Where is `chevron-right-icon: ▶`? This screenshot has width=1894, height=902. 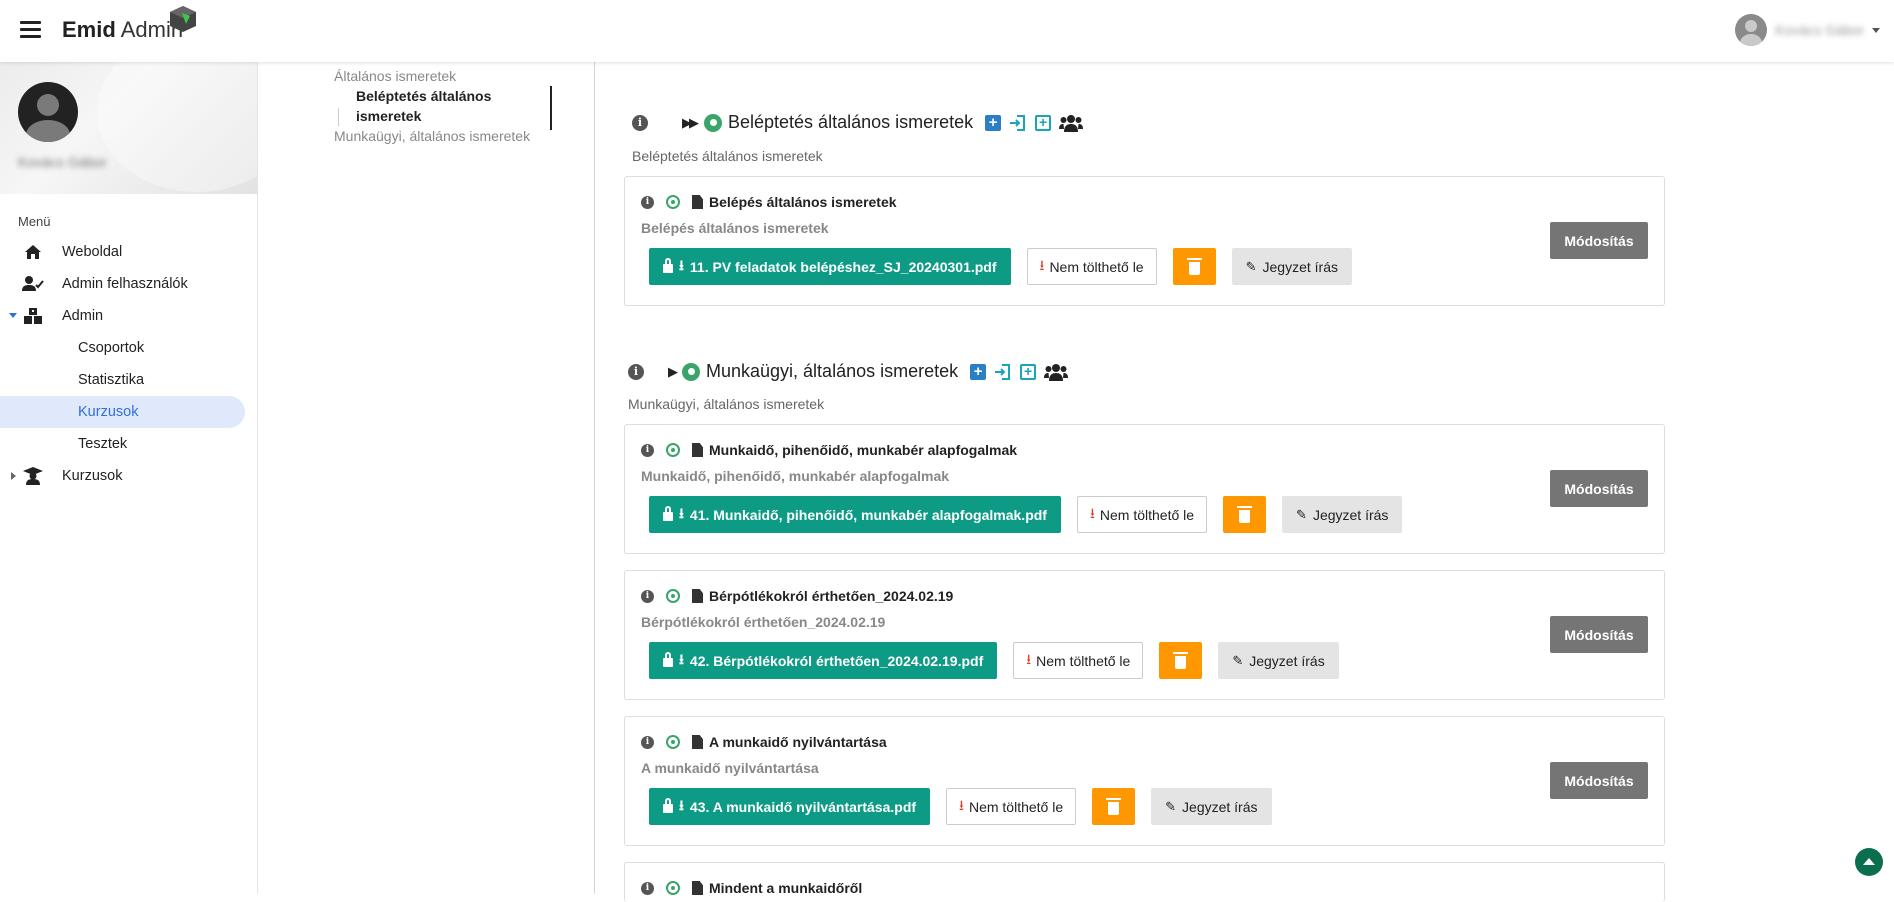 chevron-right-icon: ▶ is located at coordinates (673, 372).